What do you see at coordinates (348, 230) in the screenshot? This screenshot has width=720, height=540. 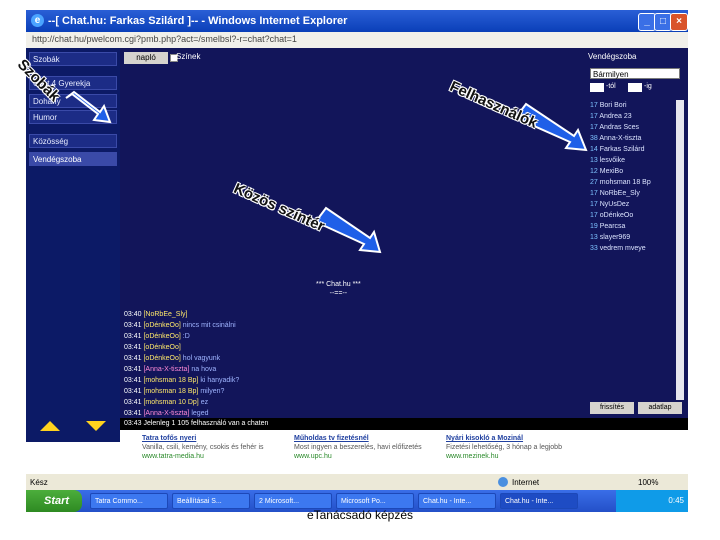 I see `common-arrow` at bounding box center [348, 230].